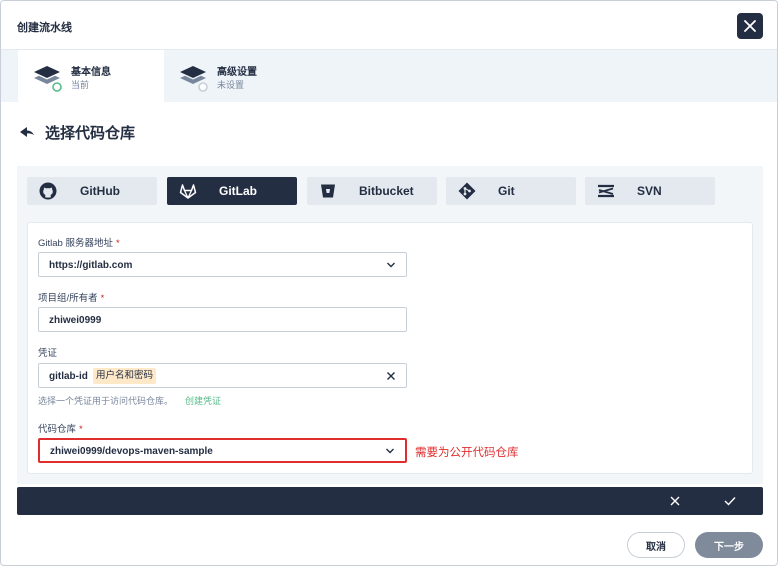 The width and height of the screenshot is (778, 566). Describe the element at coordinates (131, 451) in the screenshot. I see `repo-value: zhiwei0999/devops-maven-sample` at that location.